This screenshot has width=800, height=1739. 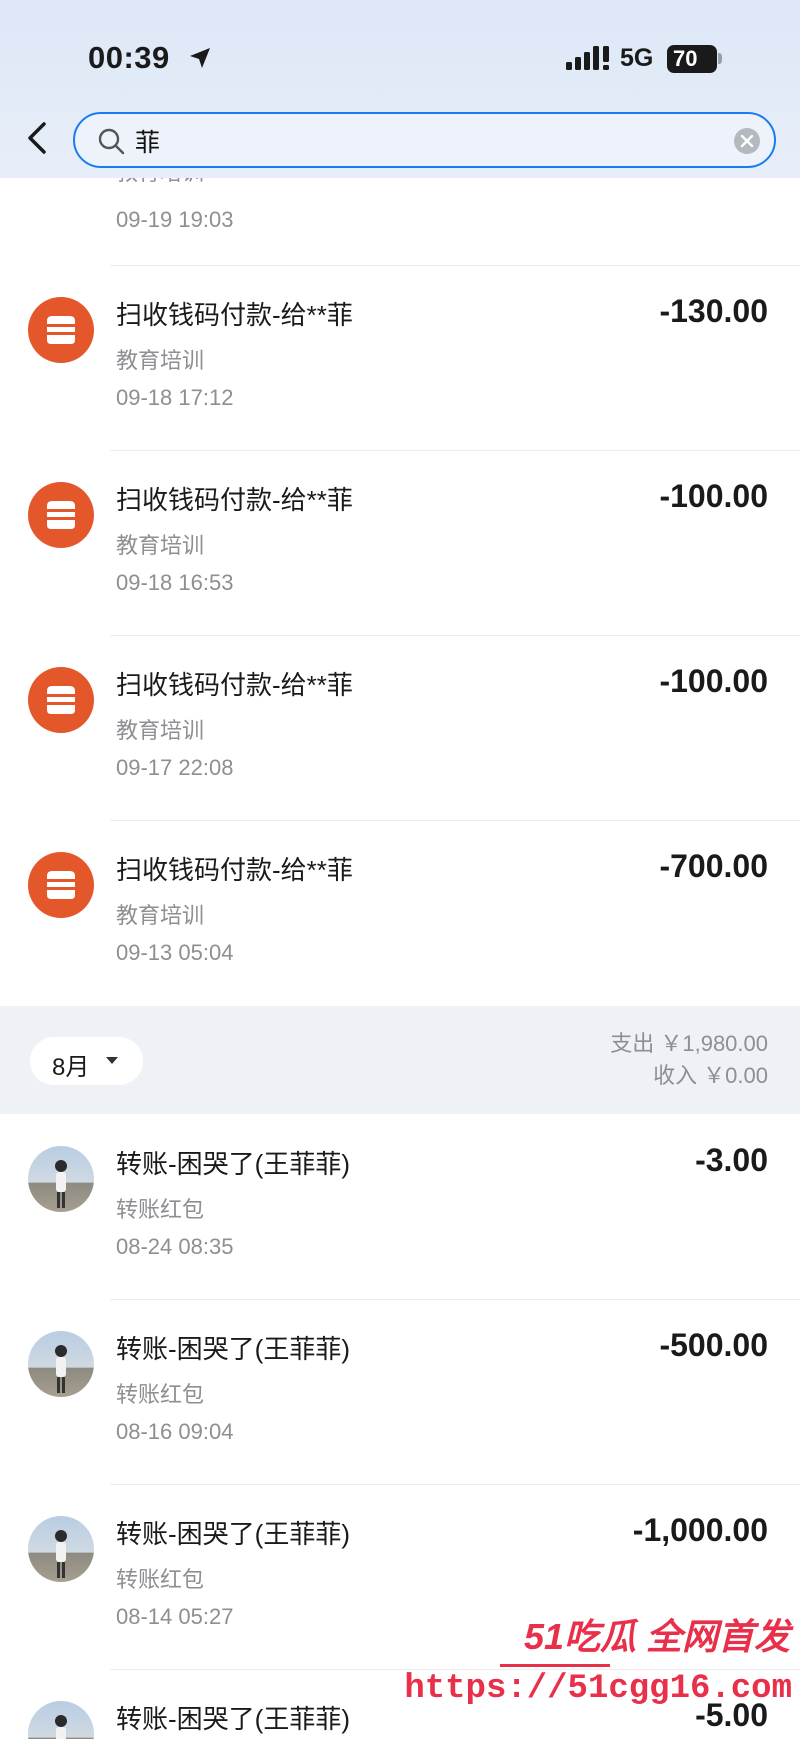 I want to click on battery-icon: 70, so click(x=692, y=59).